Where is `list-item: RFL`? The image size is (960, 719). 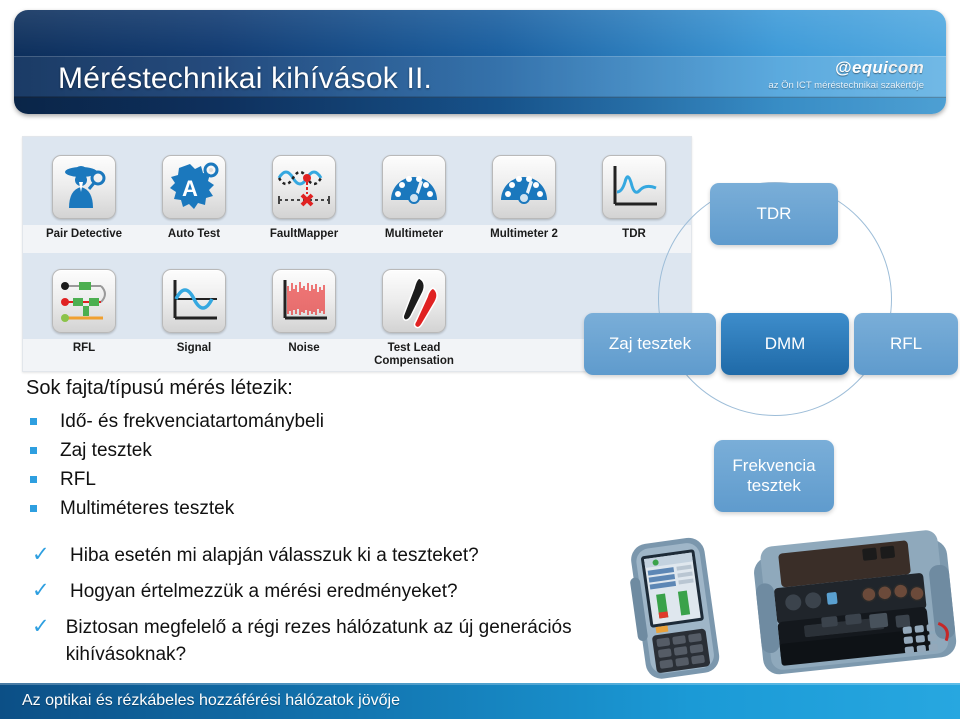
list-item: RFL is located at coordinates (175, 479).